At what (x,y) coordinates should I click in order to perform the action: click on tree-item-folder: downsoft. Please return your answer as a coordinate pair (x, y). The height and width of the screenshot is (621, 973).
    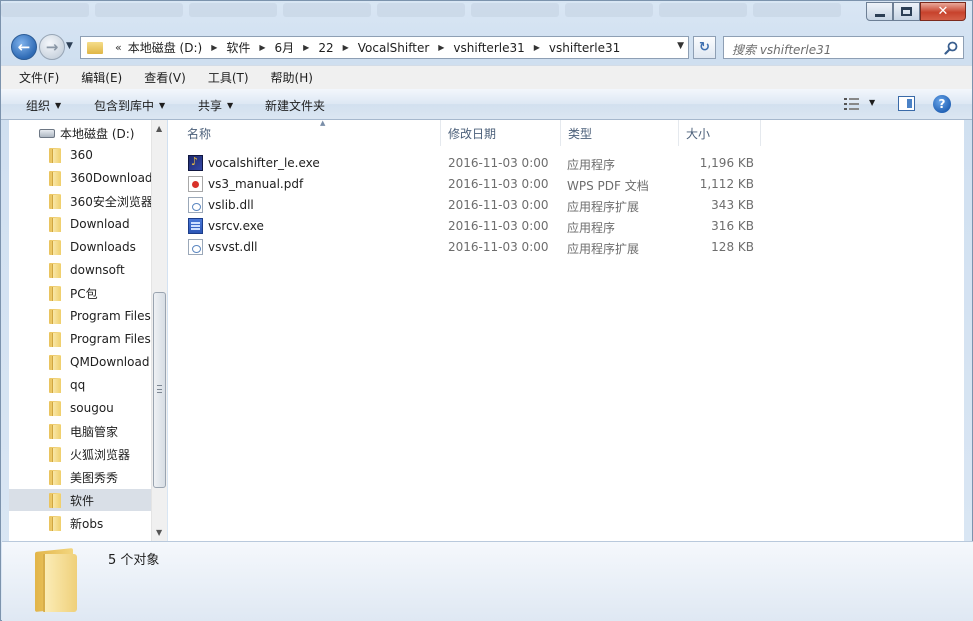
    Looking at the image, I should click on (80, 270).